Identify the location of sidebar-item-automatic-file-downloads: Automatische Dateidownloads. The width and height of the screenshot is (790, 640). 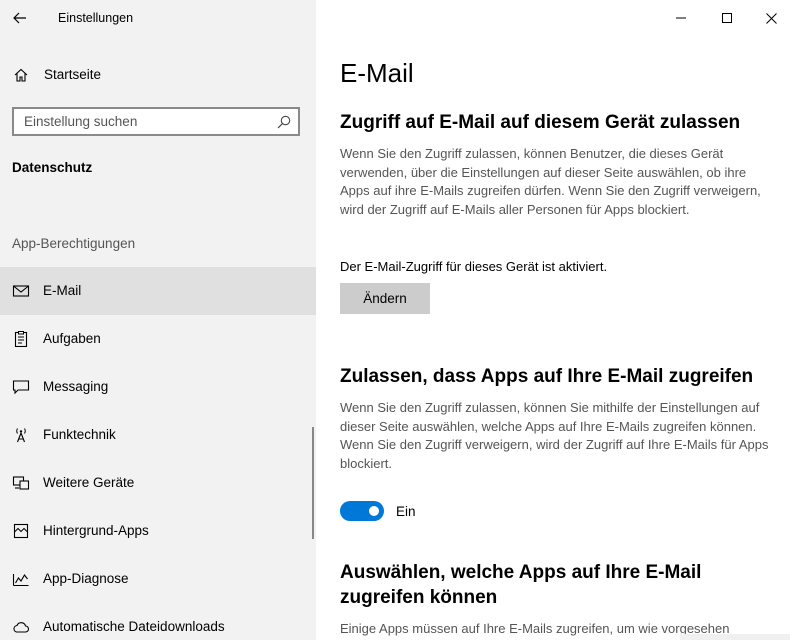
(158, 621).